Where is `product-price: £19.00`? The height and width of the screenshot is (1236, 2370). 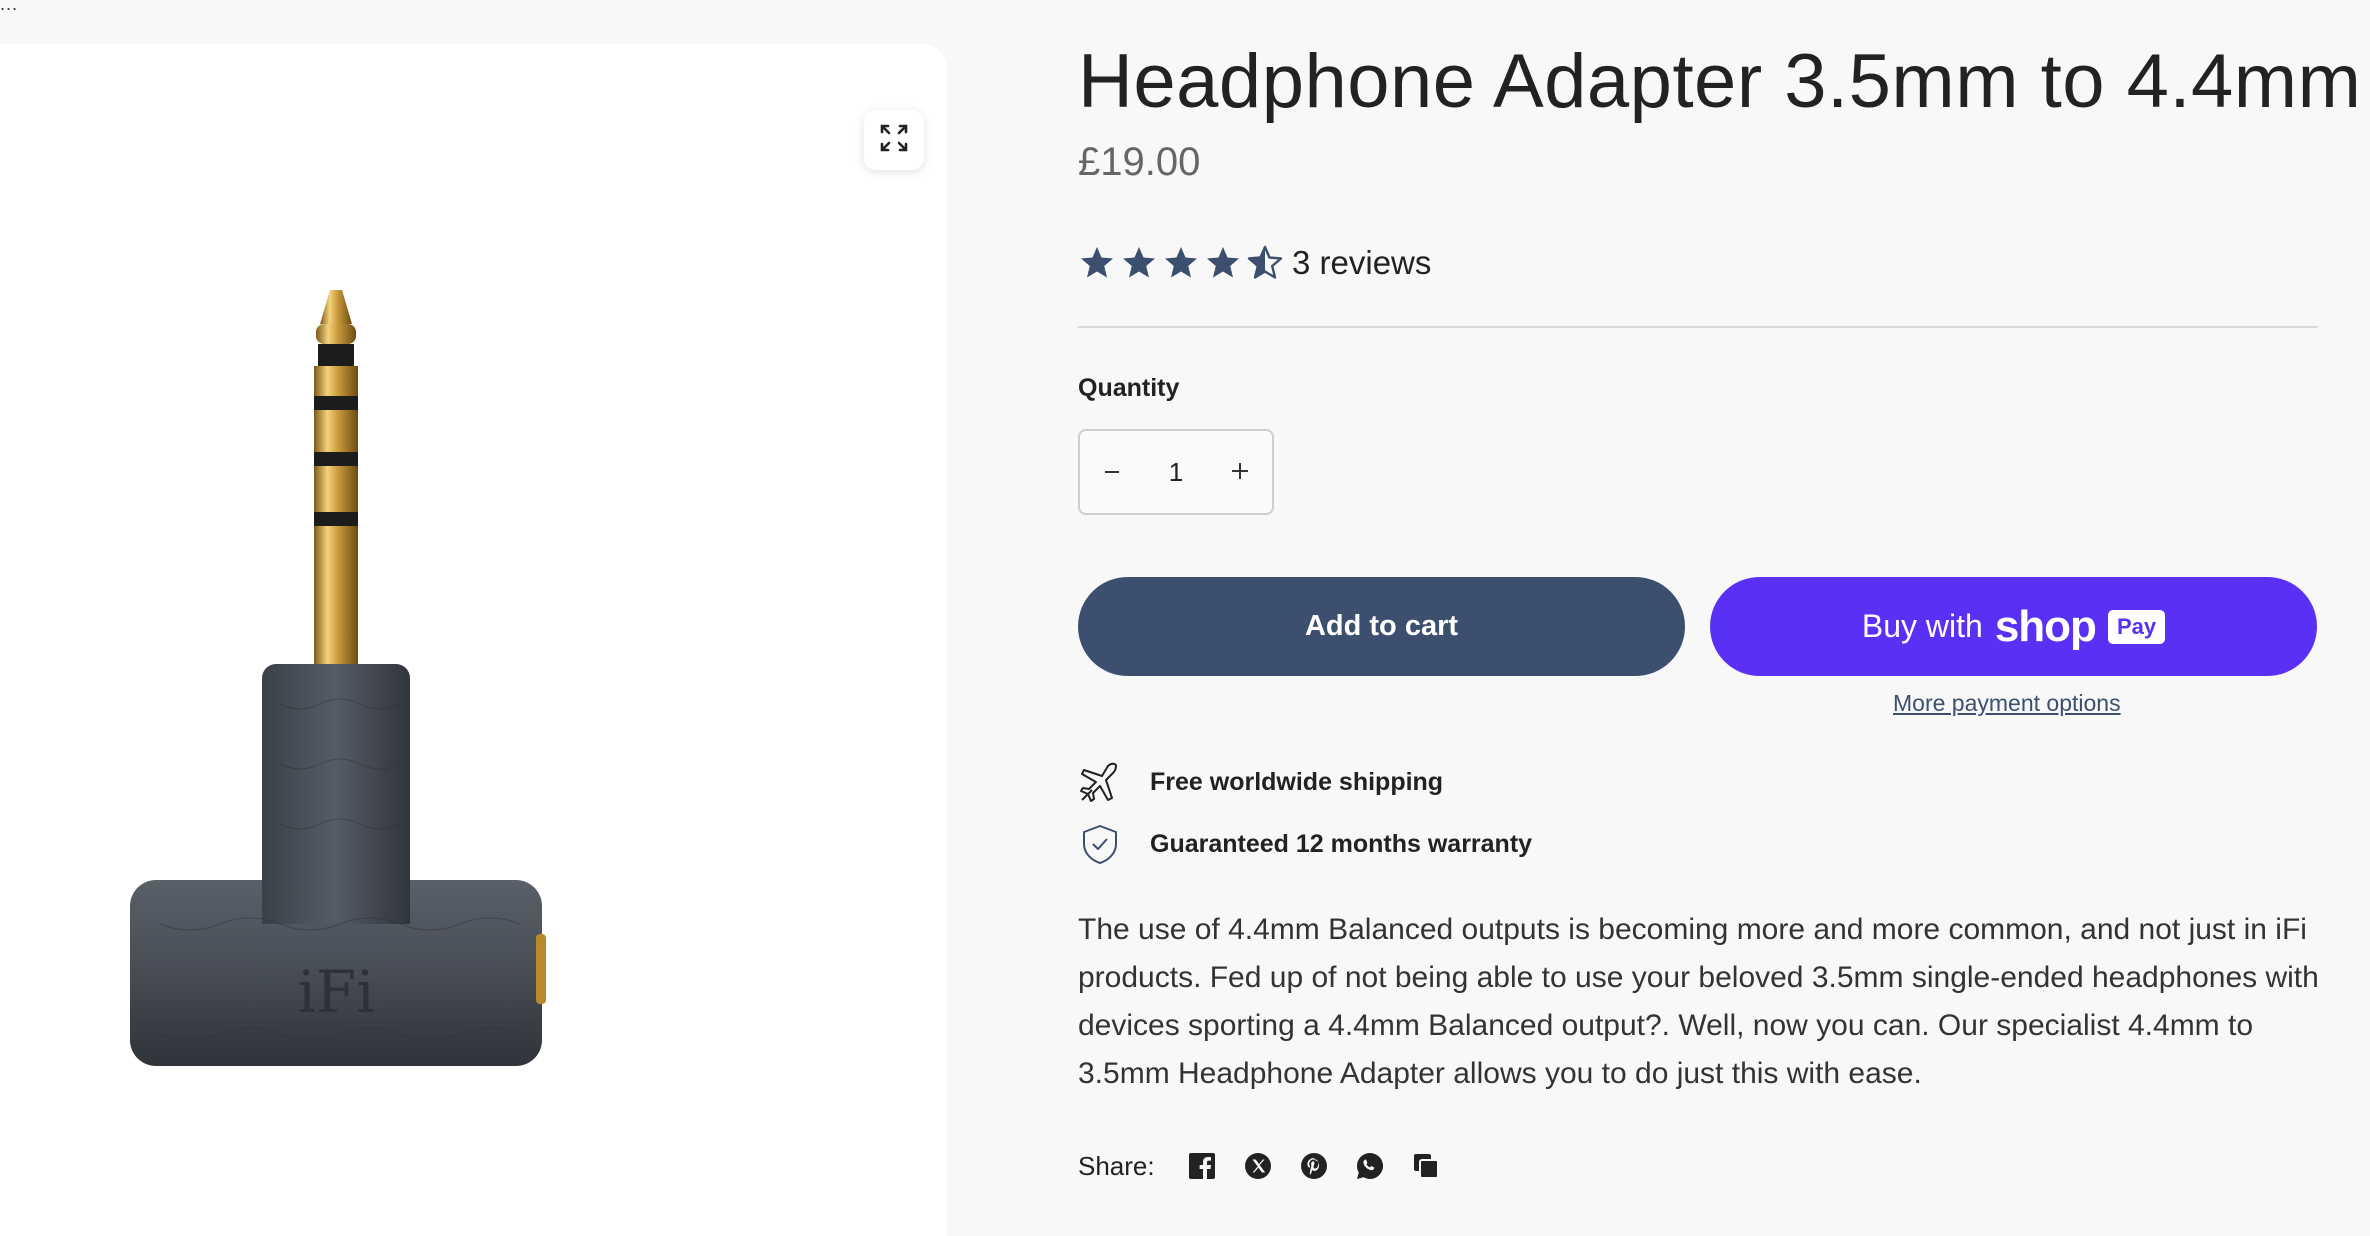
product-price: £19.00 is located at coordinates (1139, 162).